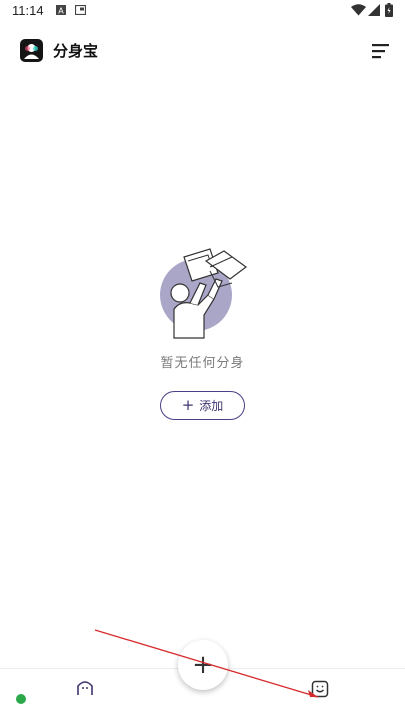 This screenshot has height=704, width=405. Describe the element at coordinates (374, 10) in the screenshot. I see `signal-icon` at that location.